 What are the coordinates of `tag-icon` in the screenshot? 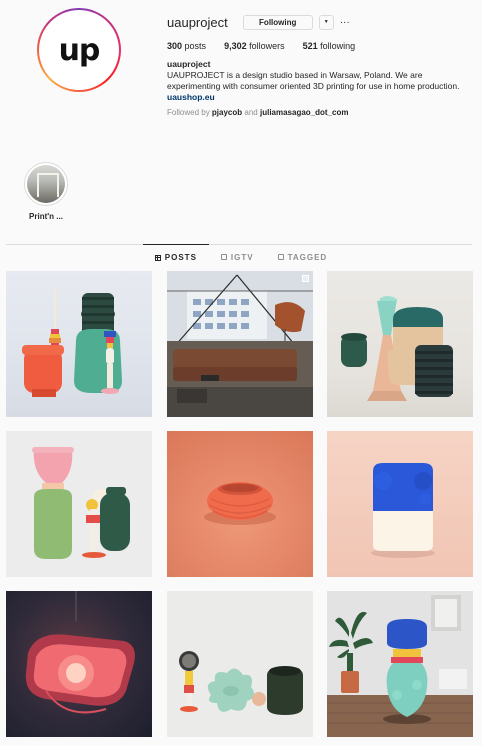 It's located at (280, 257).